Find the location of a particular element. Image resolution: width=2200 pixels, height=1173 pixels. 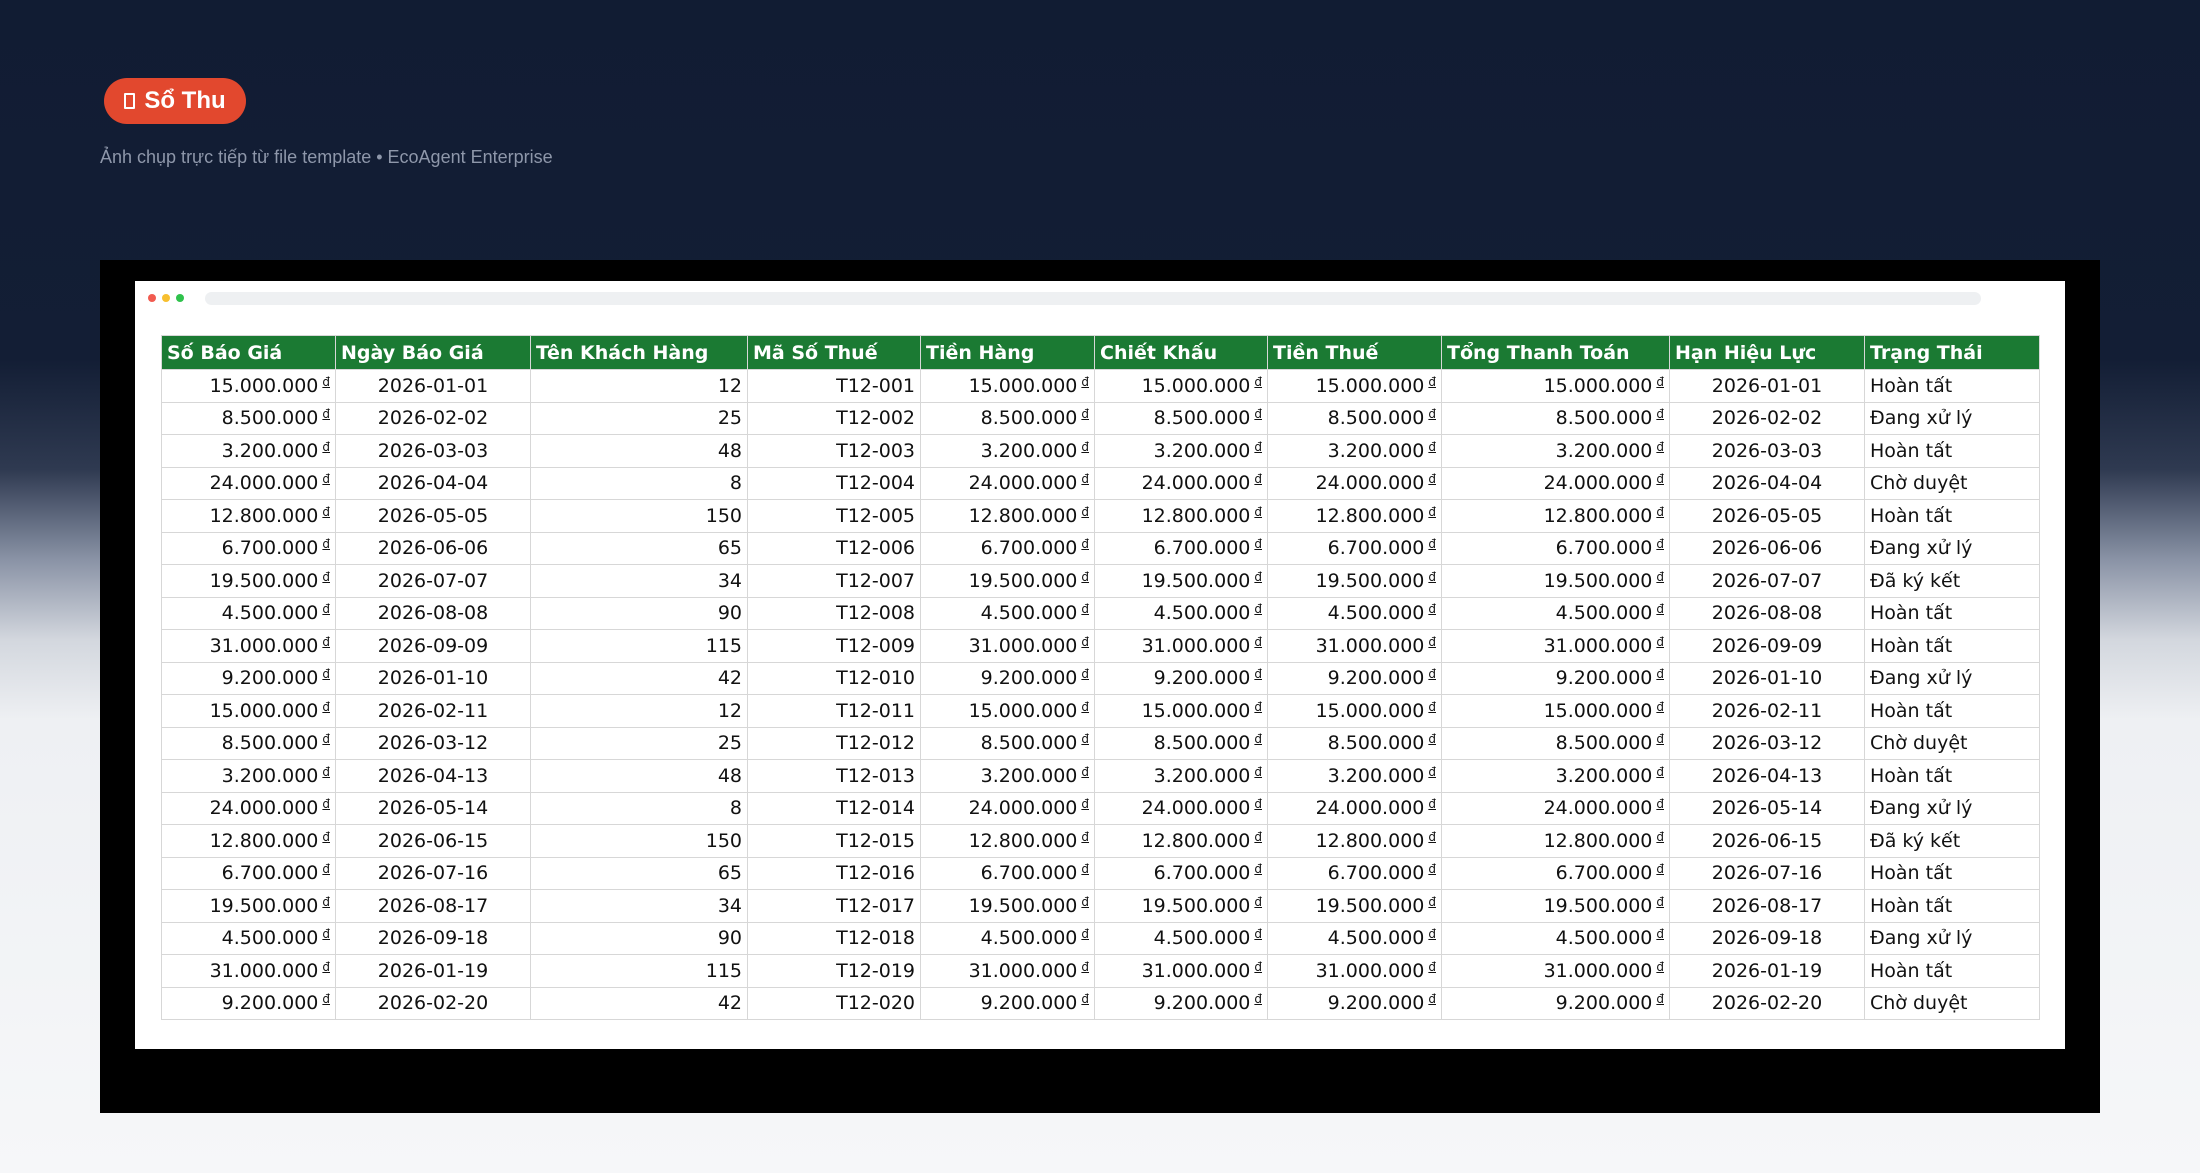

column-header: Số Báo Giá is located at coordinates (248, 352).